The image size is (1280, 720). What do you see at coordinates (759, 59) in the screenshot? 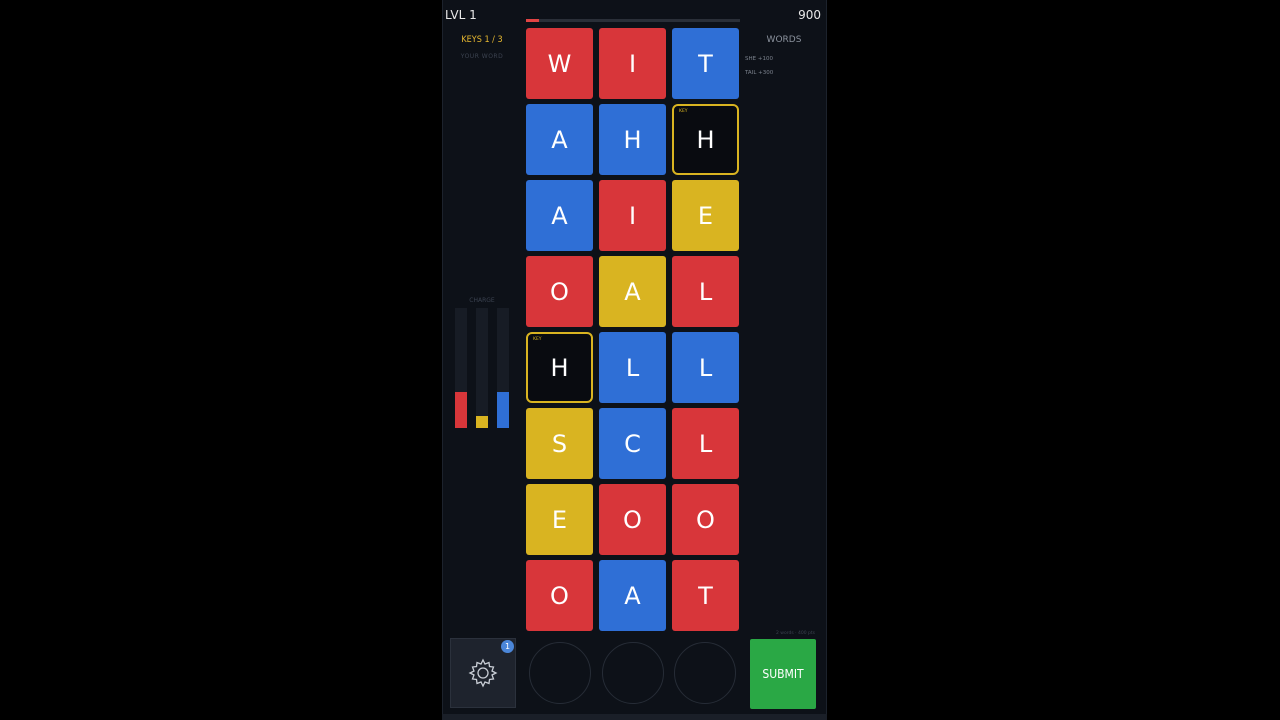
I see `word-entry: SHE +100` at bounding box center [759, 59].